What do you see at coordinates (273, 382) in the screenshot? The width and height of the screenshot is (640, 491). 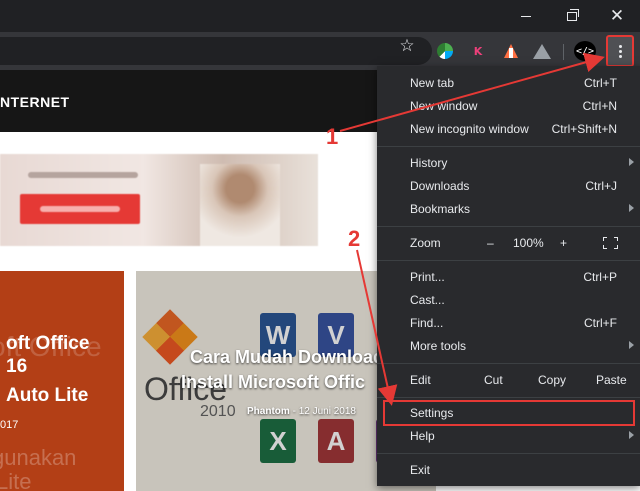 I see `card2-title-line2: Install Microsoft Offic` at bounding box center [273, 382].